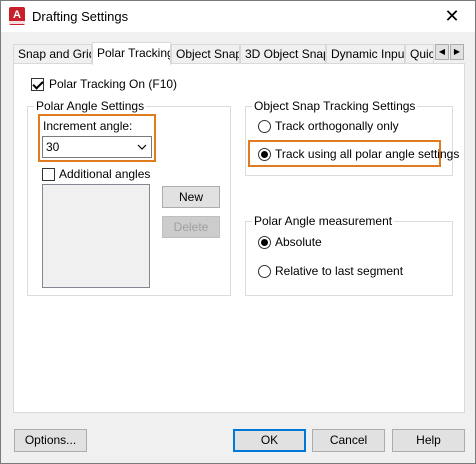 The height and width of the screenshot is (464, 476). Describe the element at coordinates (349, 255) in the screenshot. I see `polar-angle-measurement-group: Polar Angle measurement` at that location.